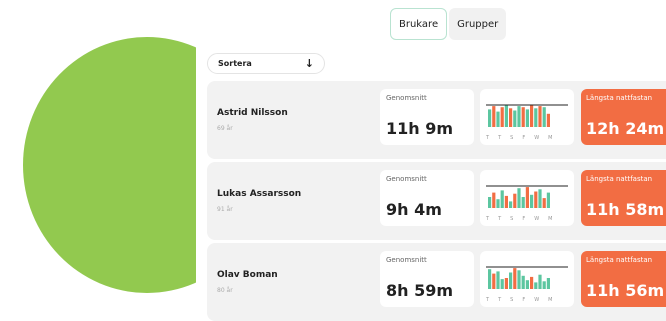  What do you see at coordinates (225, 128) in the screenshot?
I see `user-age: 69 år` at bounding box center [225, 128].